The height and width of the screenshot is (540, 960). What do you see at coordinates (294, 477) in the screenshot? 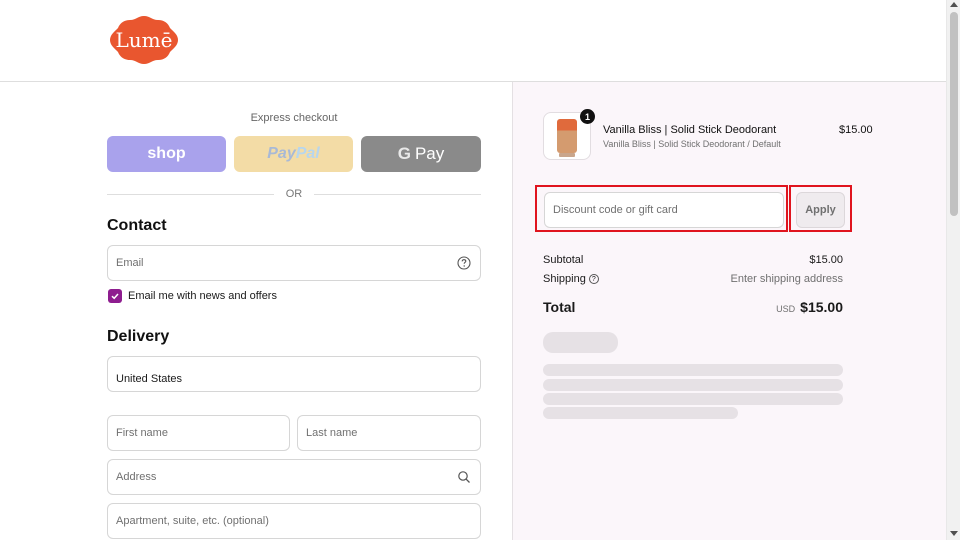
I see `address-field: Address` at bounding box center [294, 477].